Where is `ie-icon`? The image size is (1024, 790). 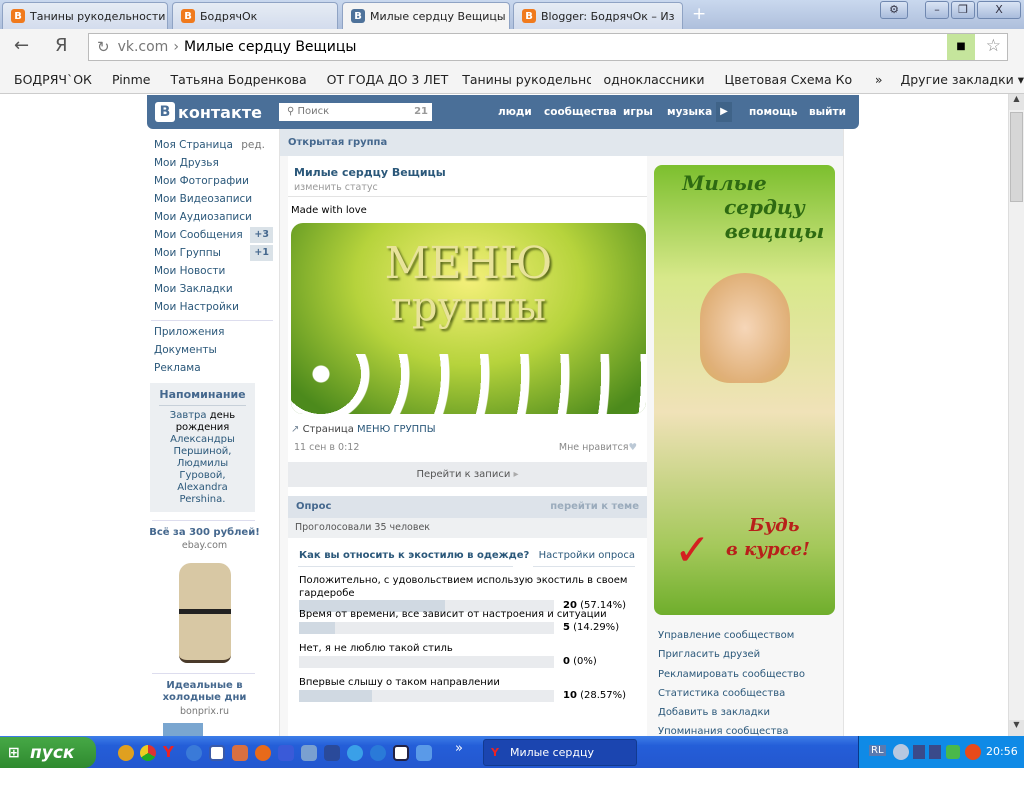
ie-icon is located at coordinates (355, 753).